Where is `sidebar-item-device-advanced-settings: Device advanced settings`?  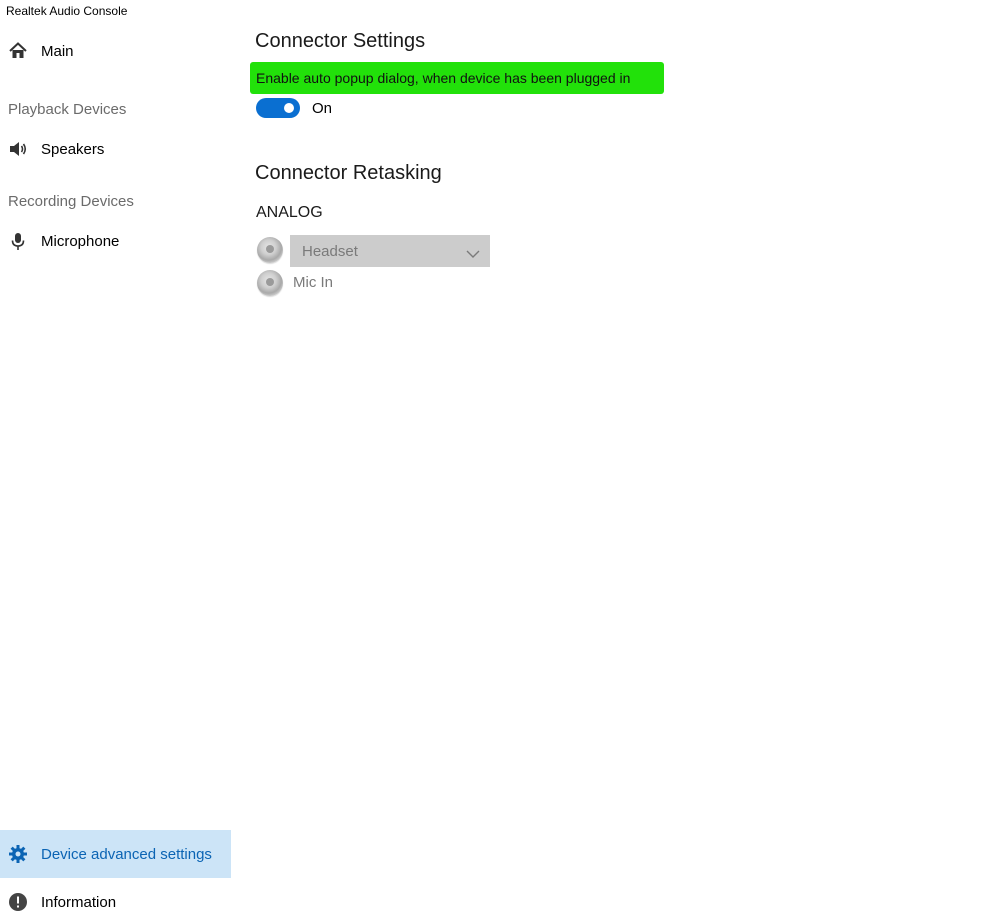 sidebar-item-device-advanced-settings: Device advanced settings is located at coordinates (115, 854).